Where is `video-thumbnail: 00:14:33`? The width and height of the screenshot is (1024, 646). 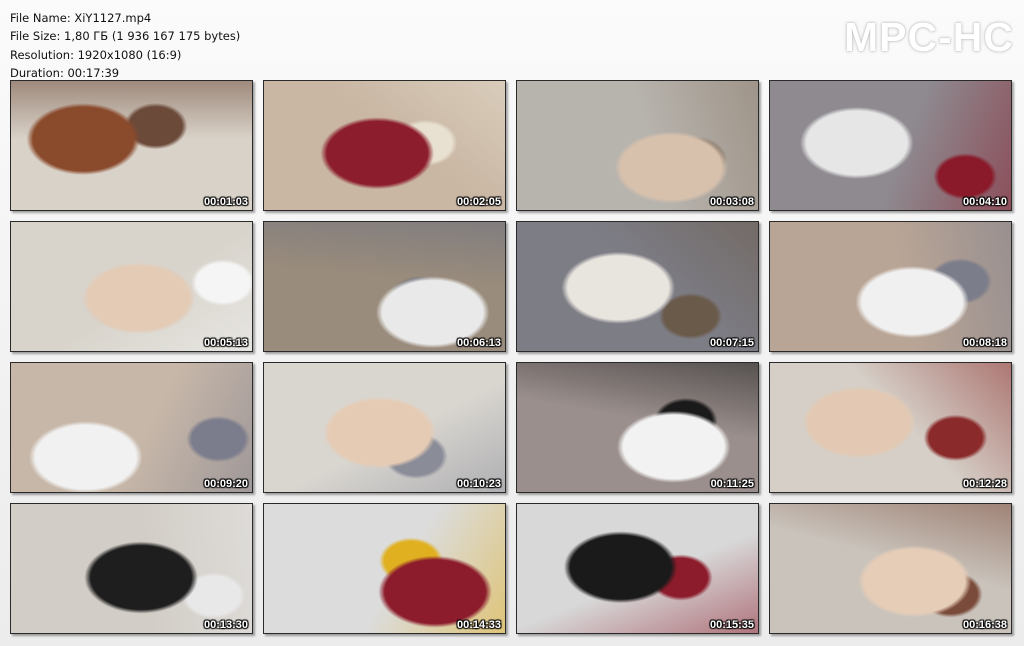 video-thumbnail: 00:14:33 is located at coordinates (384, 568).